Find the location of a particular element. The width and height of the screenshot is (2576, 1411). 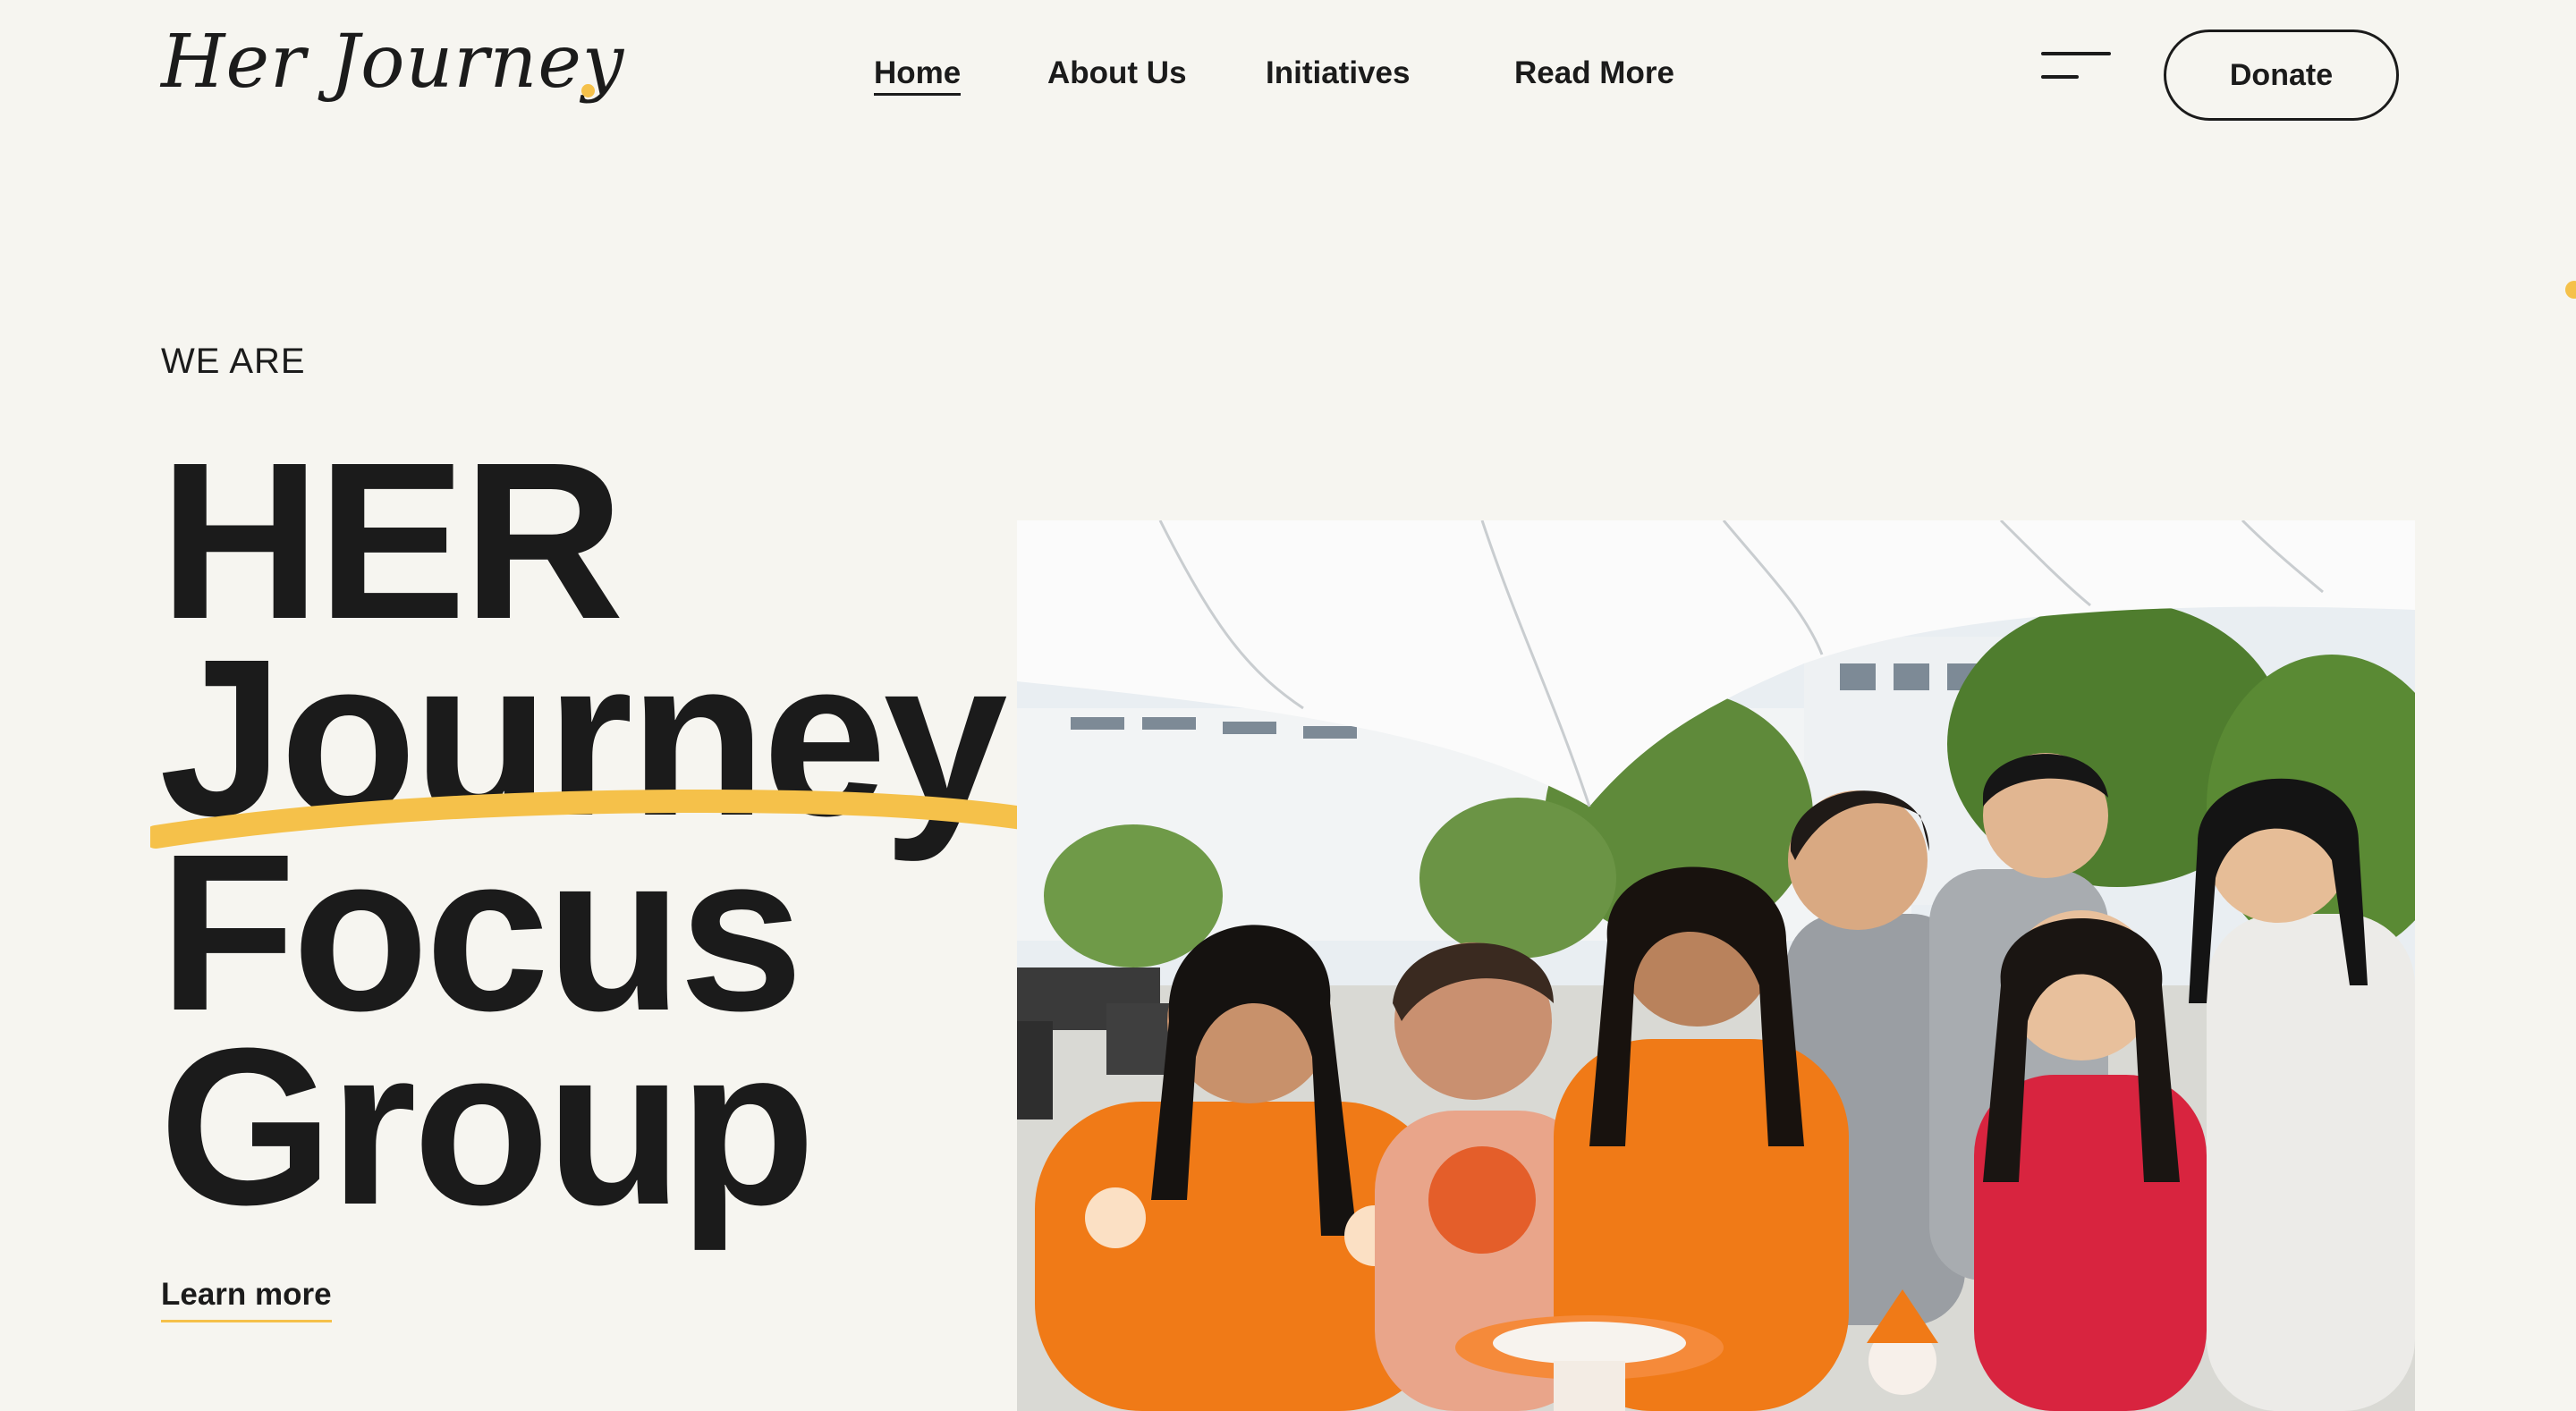

donate-button: Donate is located at coordinates (2281, 75).